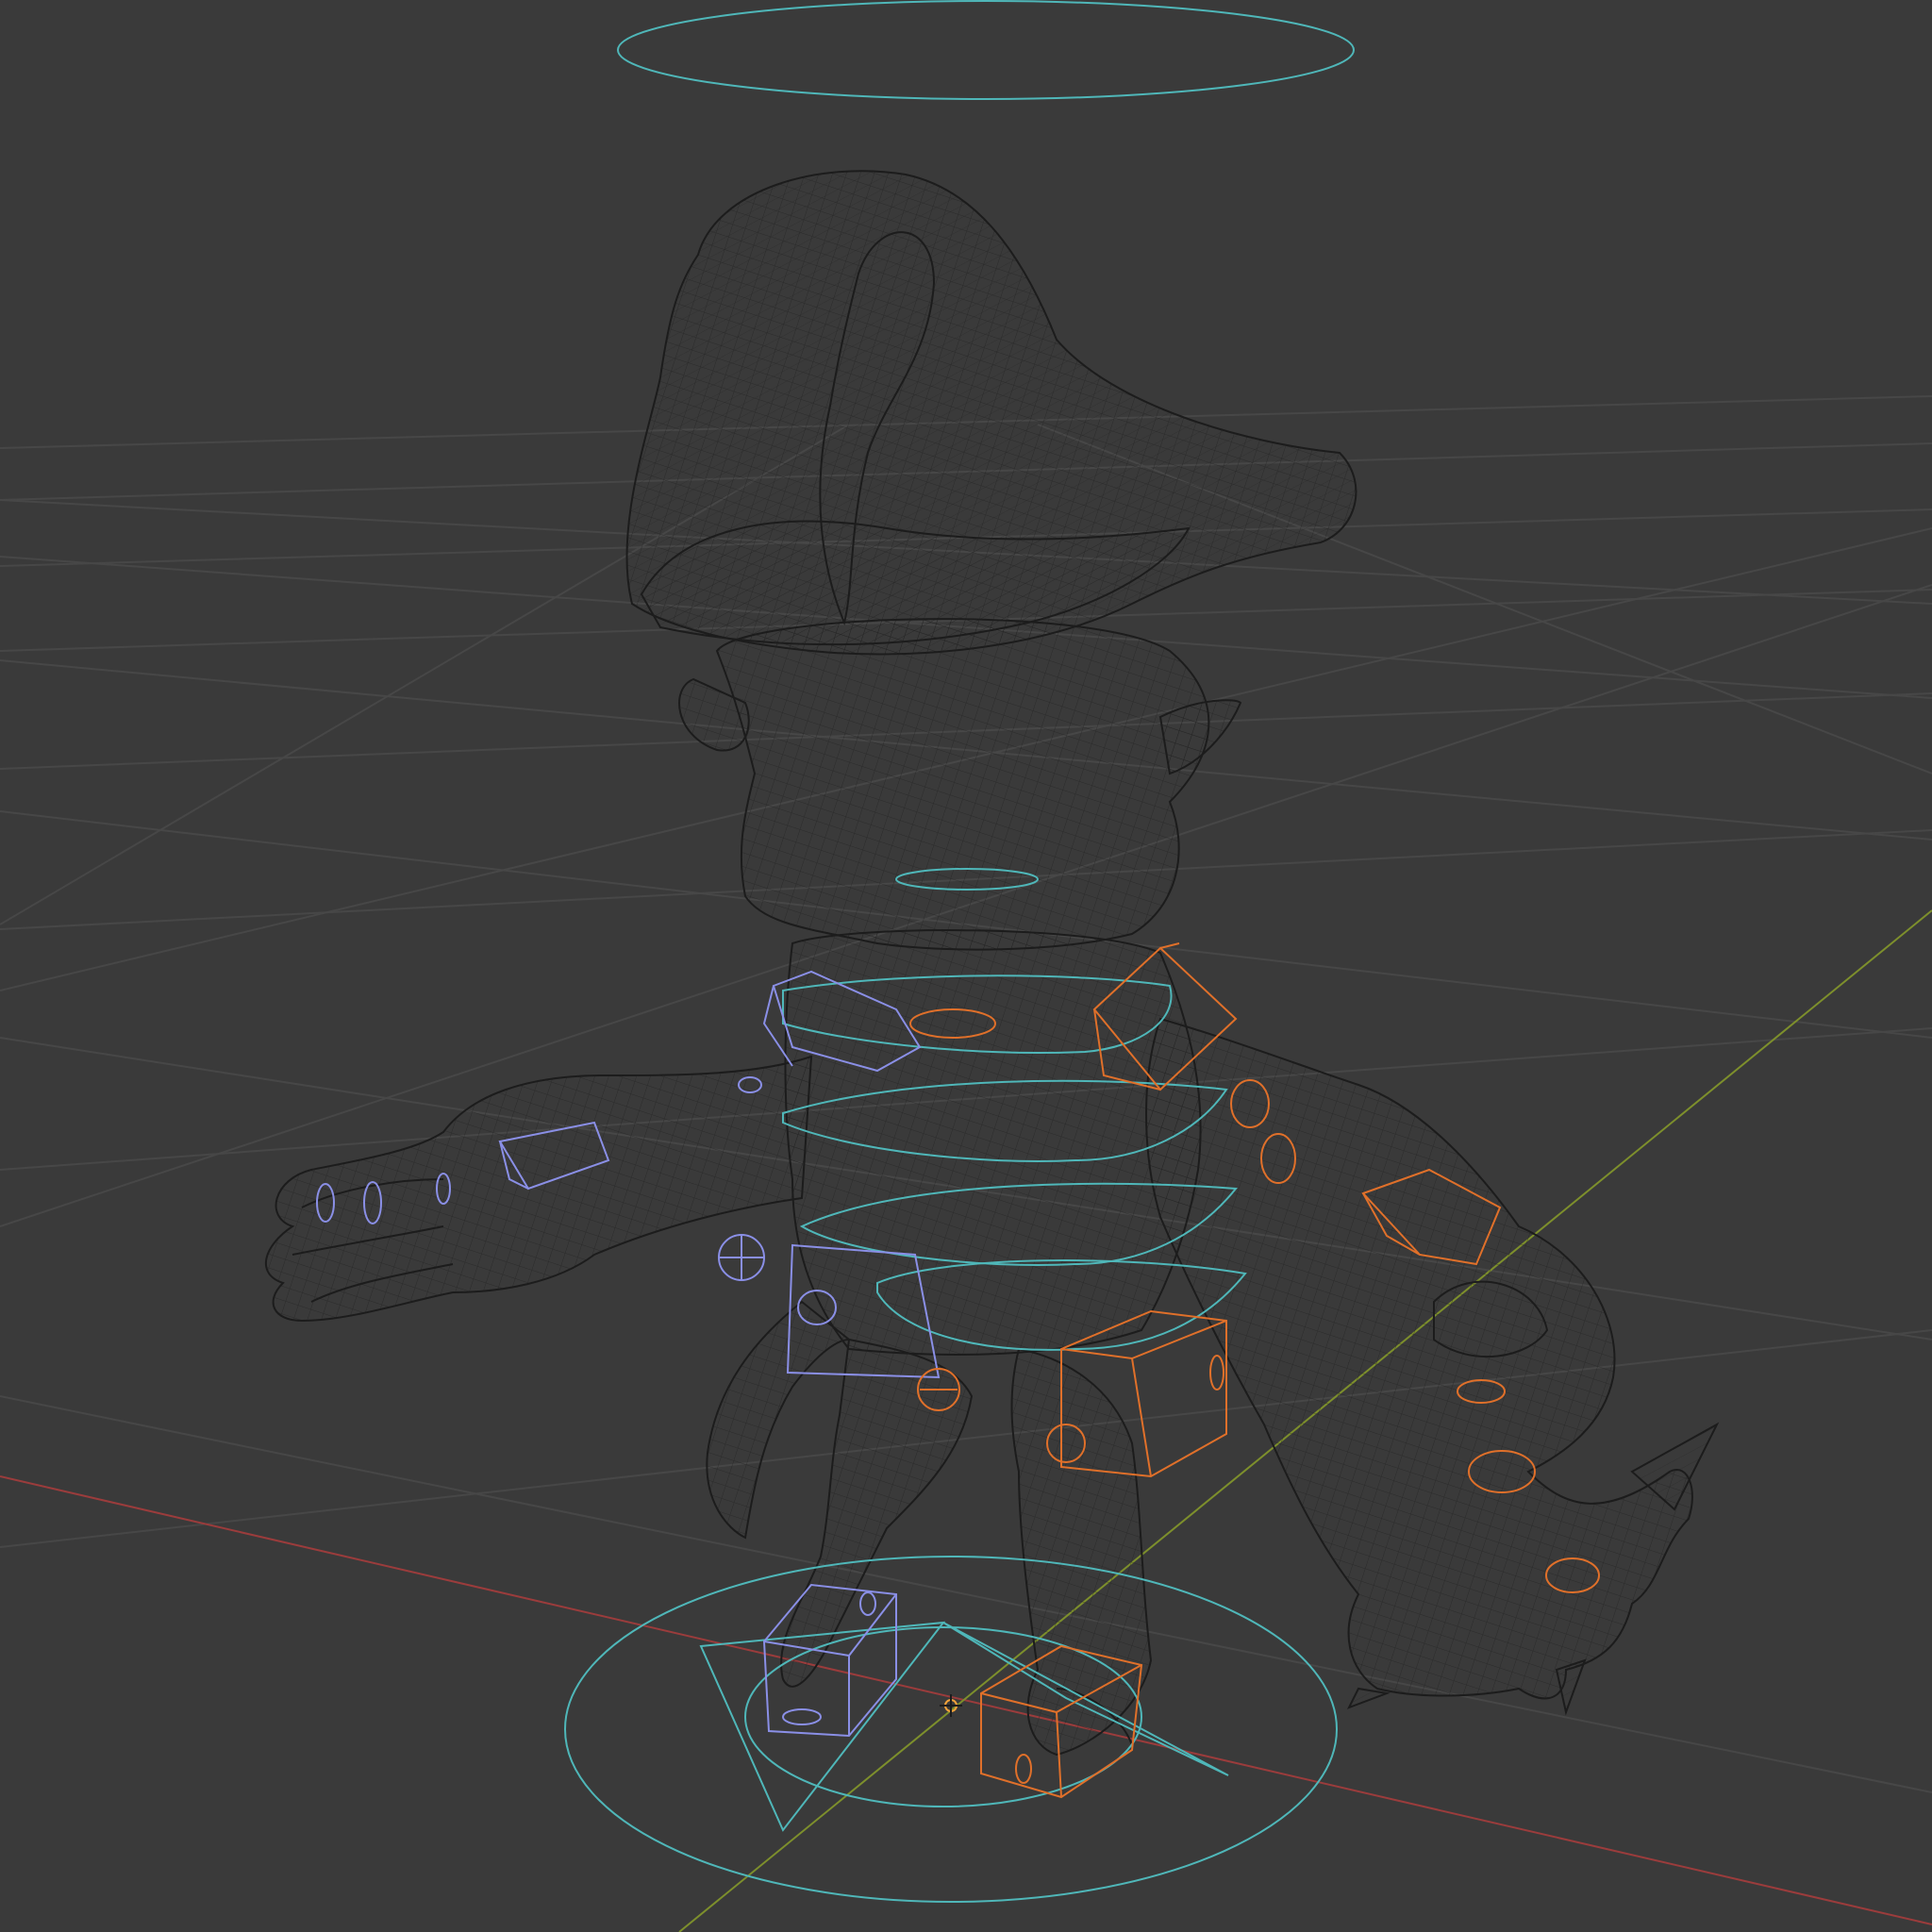  What do you see at coordinates (877, 1513) in the screenshot?
I see `left-leg-mesh` at bounding box center [877, 1513].